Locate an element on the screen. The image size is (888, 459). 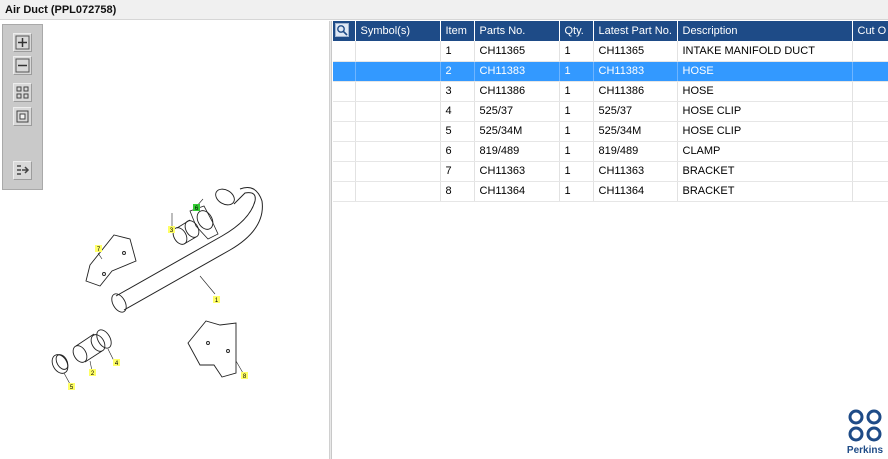
item-cell: 3 is located at coordinates (457, 91).